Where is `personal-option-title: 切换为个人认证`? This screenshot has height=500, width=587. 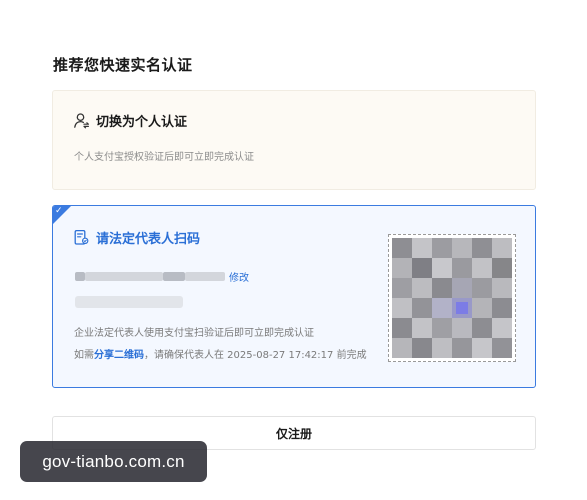 personal-option-title: 切换为个人认证 is located at coordinates (142, 122).